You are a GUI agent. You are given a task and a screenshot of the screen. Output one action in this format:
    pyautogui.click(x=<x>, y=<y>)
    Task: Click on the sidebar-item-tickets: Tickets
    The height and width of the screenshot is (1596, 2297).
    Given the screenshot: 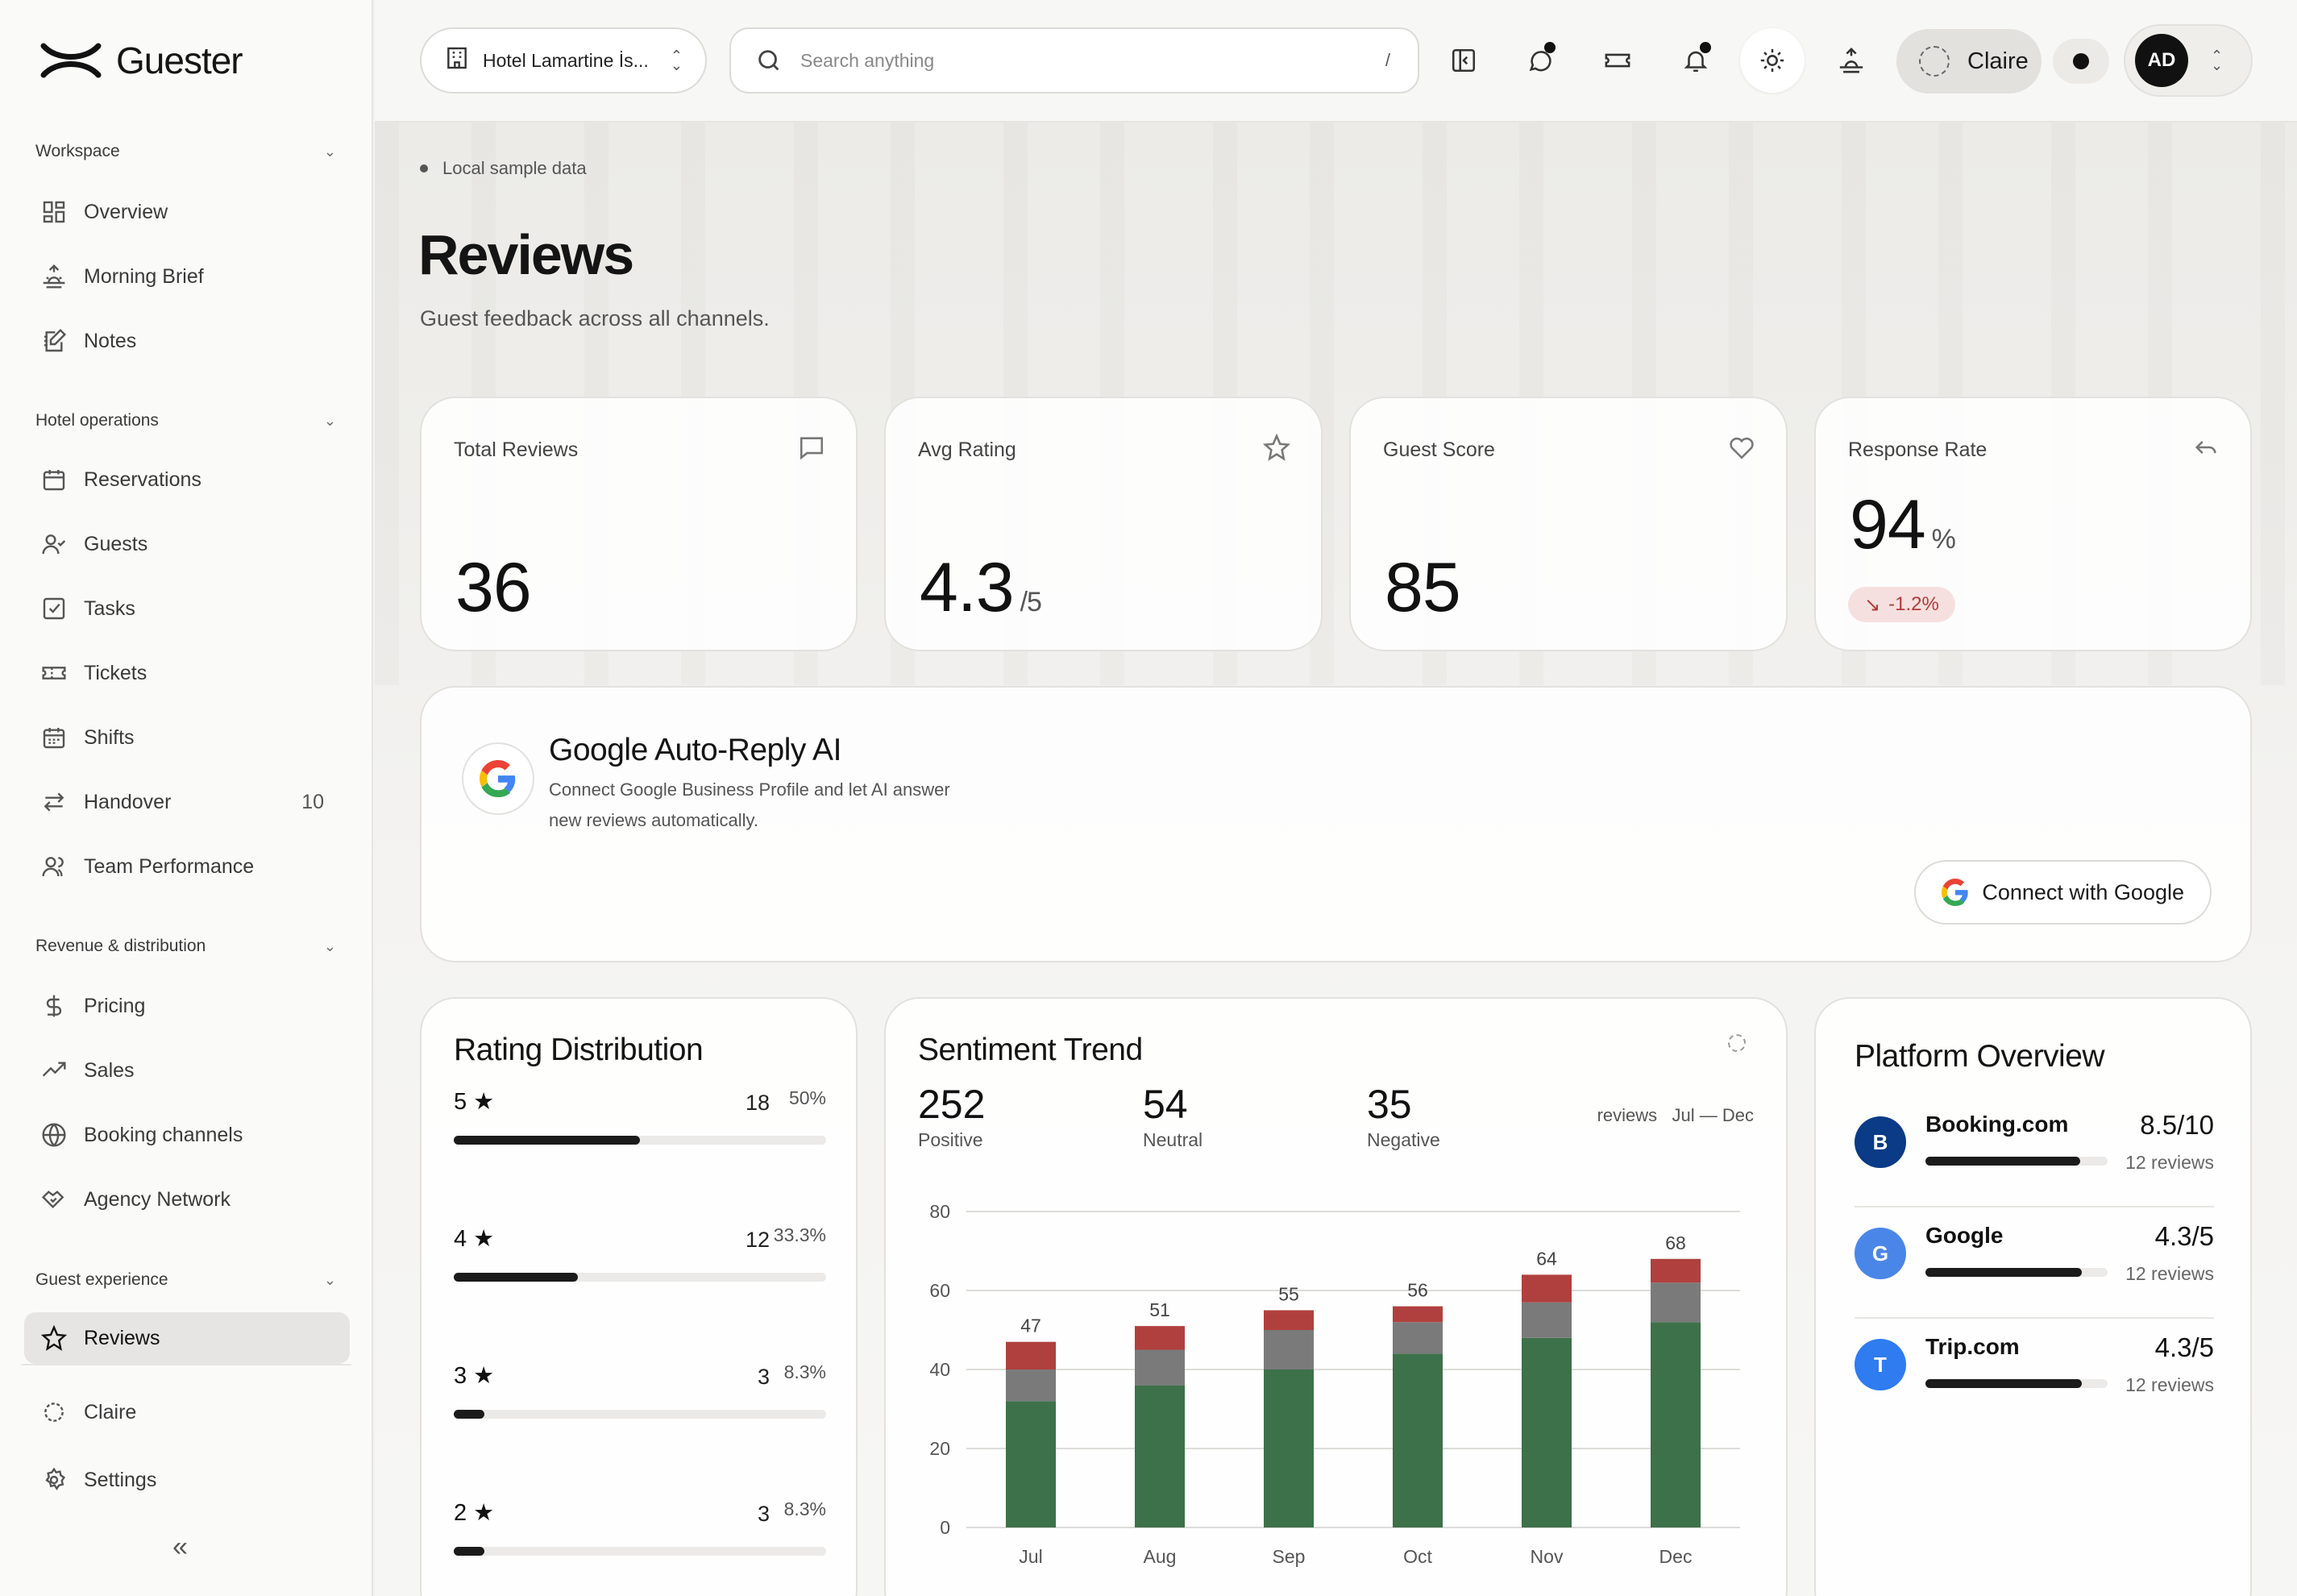 What is the action you would take?
    pyautogui.click(x=187, y=673)
    